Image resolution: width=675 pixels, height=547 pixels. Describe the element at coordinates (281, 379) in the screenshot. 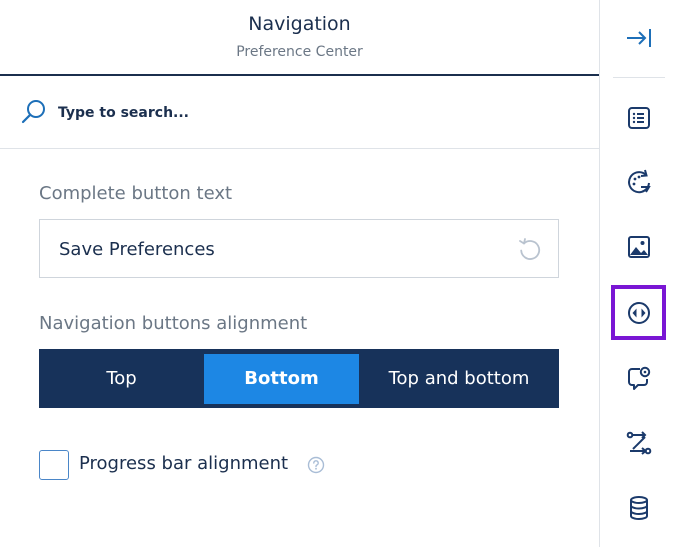

I see `alignment-option-bottom: Bottom` at that location.